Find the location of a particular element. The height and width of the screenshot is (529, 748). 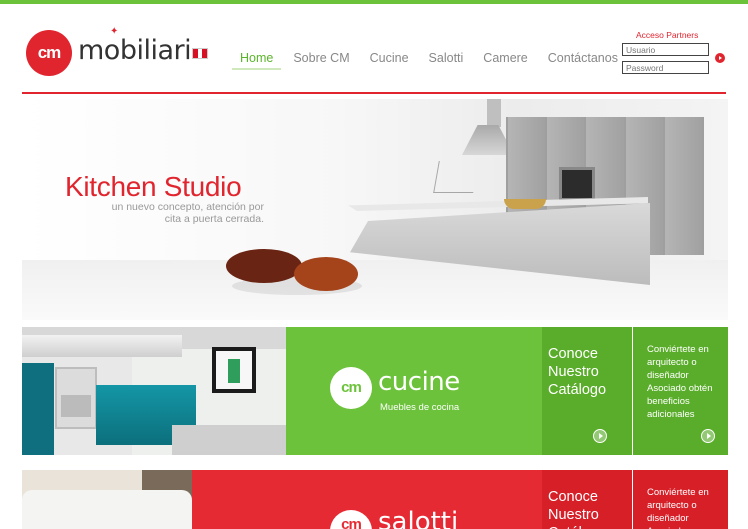

salotti-catalog-text: Conoce Nuestro Catálogo is located at coordinates (577, 509).